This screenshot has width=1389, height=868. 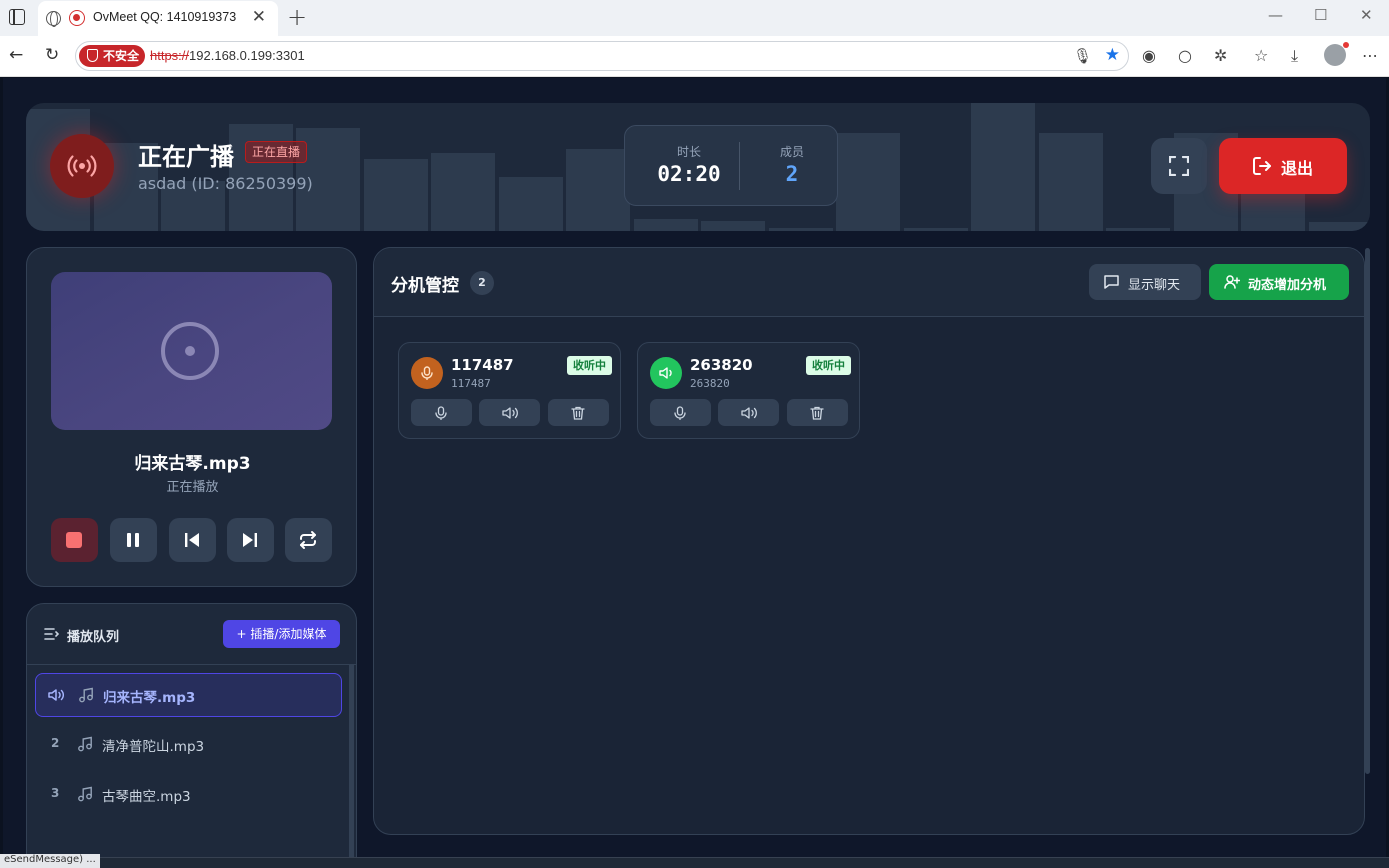 What do you see at coordinates (17, 17) in the screenshot?
I see `tab-actions-icon` at bounding box center [17, 17].